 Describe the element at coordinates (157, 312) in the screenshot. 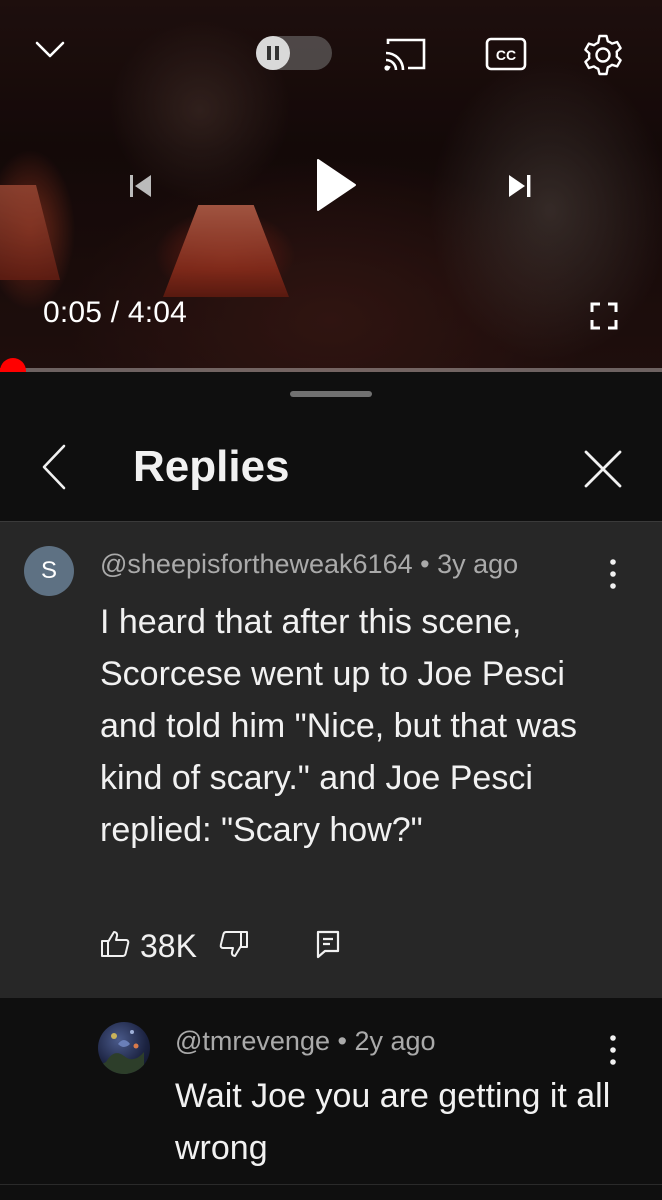

I see `duration: 4:04` at that location.